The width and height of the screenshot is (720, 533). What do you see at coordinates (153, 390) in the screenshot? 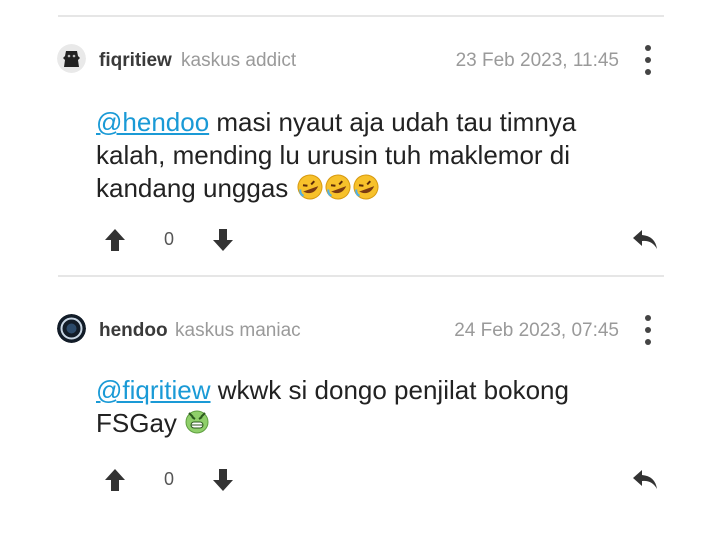
I see `user-mention-link: @fiqritiew` at bounding box center [153, 390].